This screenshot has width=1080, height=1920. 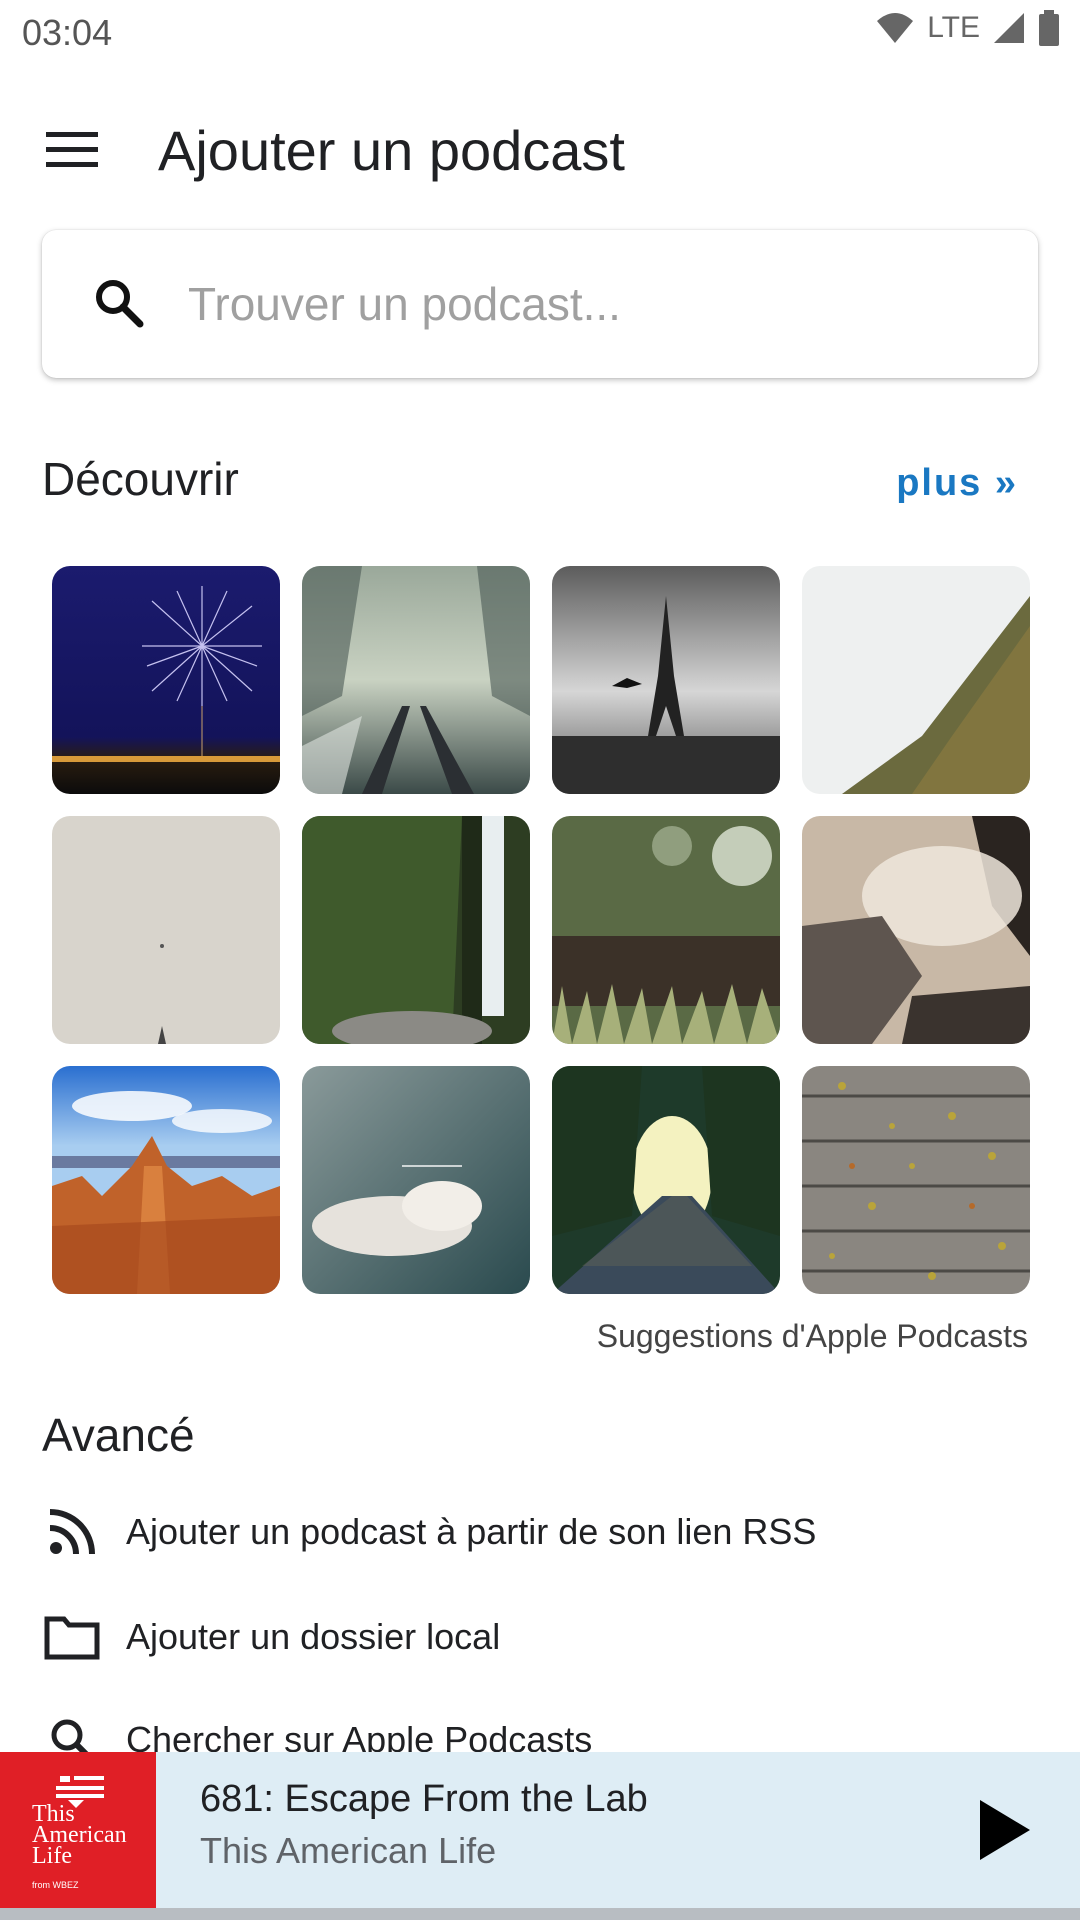 I want to click on podcast-tile-misty-mountain, so click(x=916, y=680).